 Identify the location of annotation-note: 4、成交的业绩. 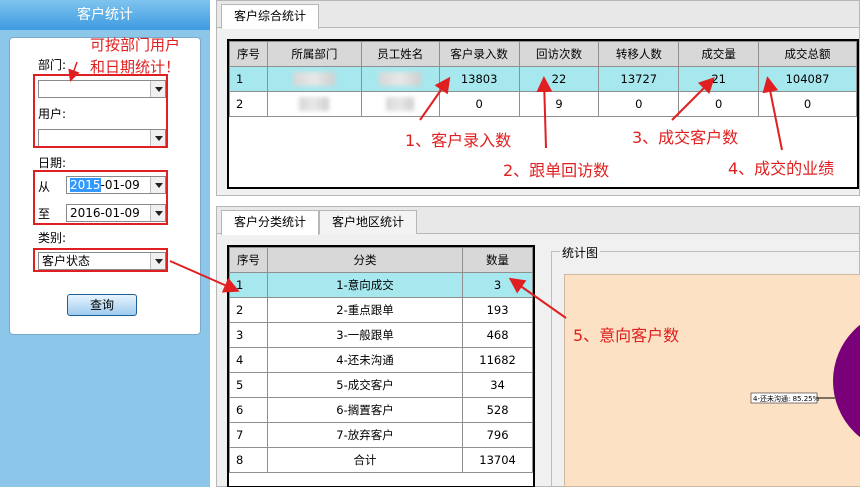
(781, 168).